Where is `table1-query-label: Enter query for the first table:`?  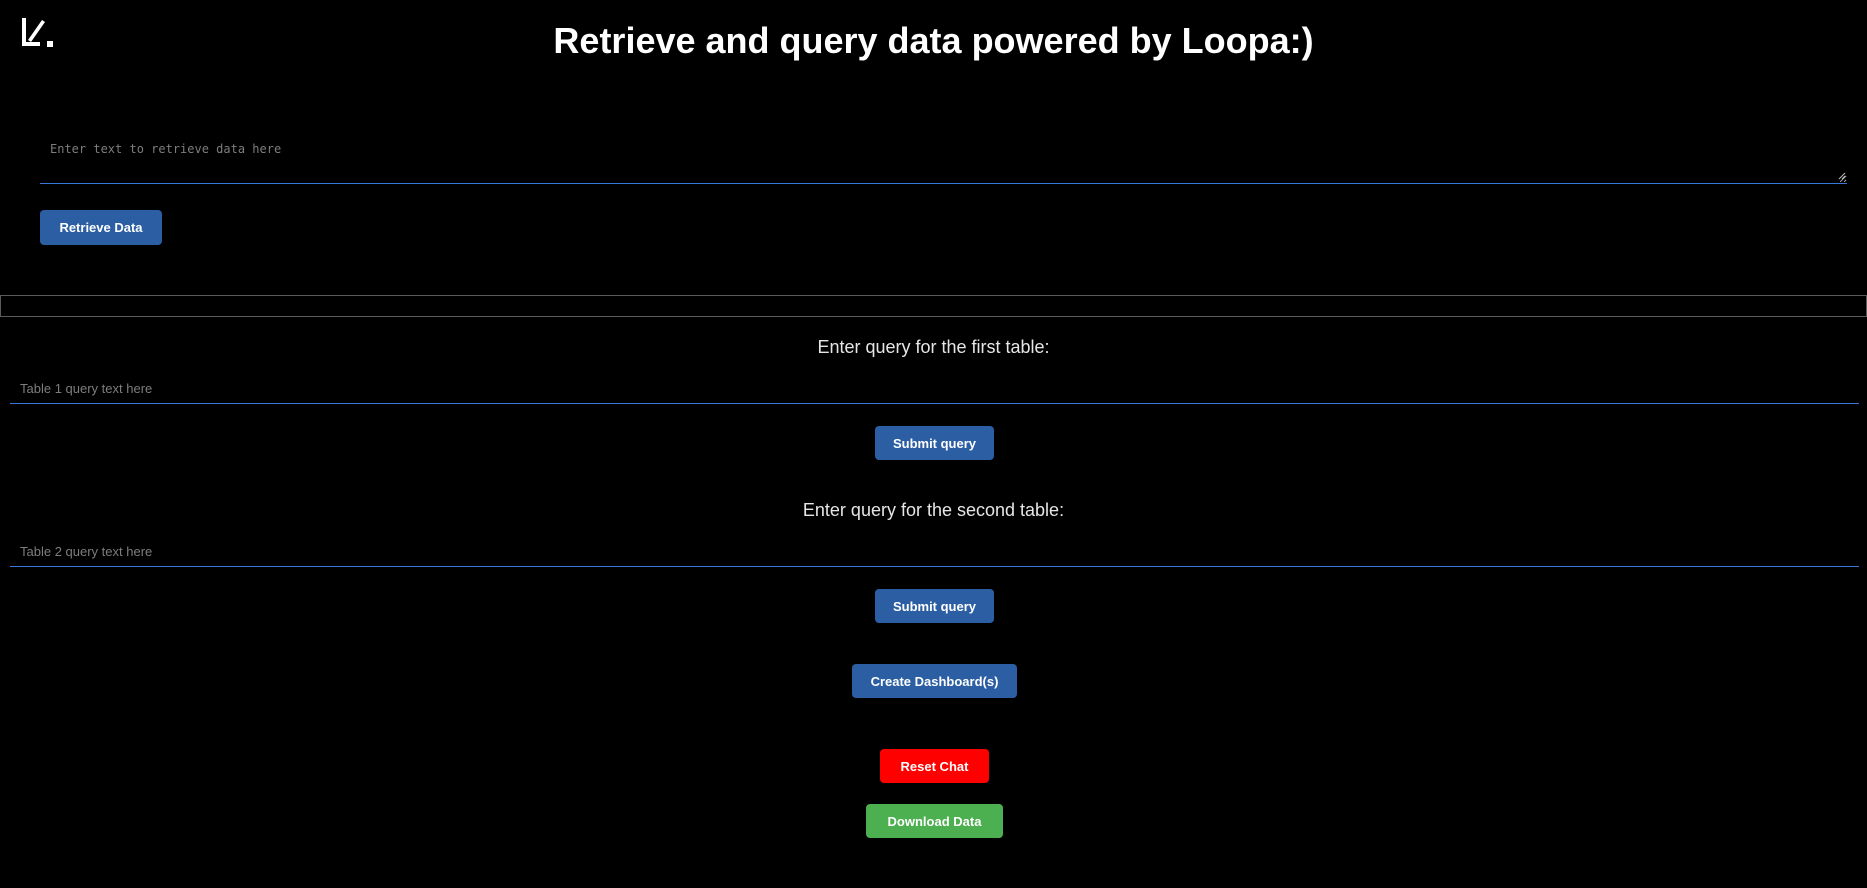
table1-query-label: Enter query for the first table: is located at coordinates (933, 347).